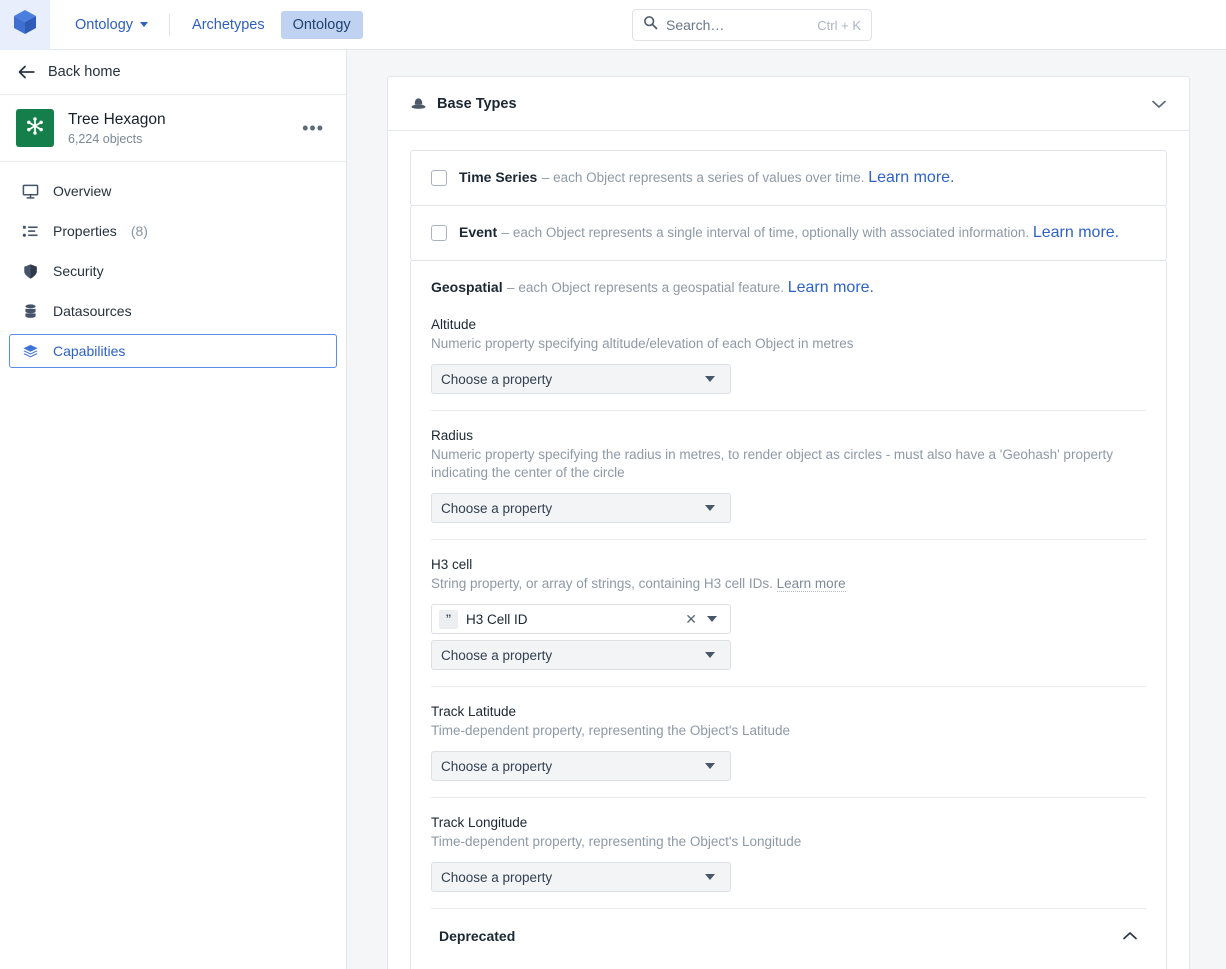 This screenshot has width=1226, height=969. I want to click on object-meta: Tree Hexagon 6,224 objects, so click(175, 128).